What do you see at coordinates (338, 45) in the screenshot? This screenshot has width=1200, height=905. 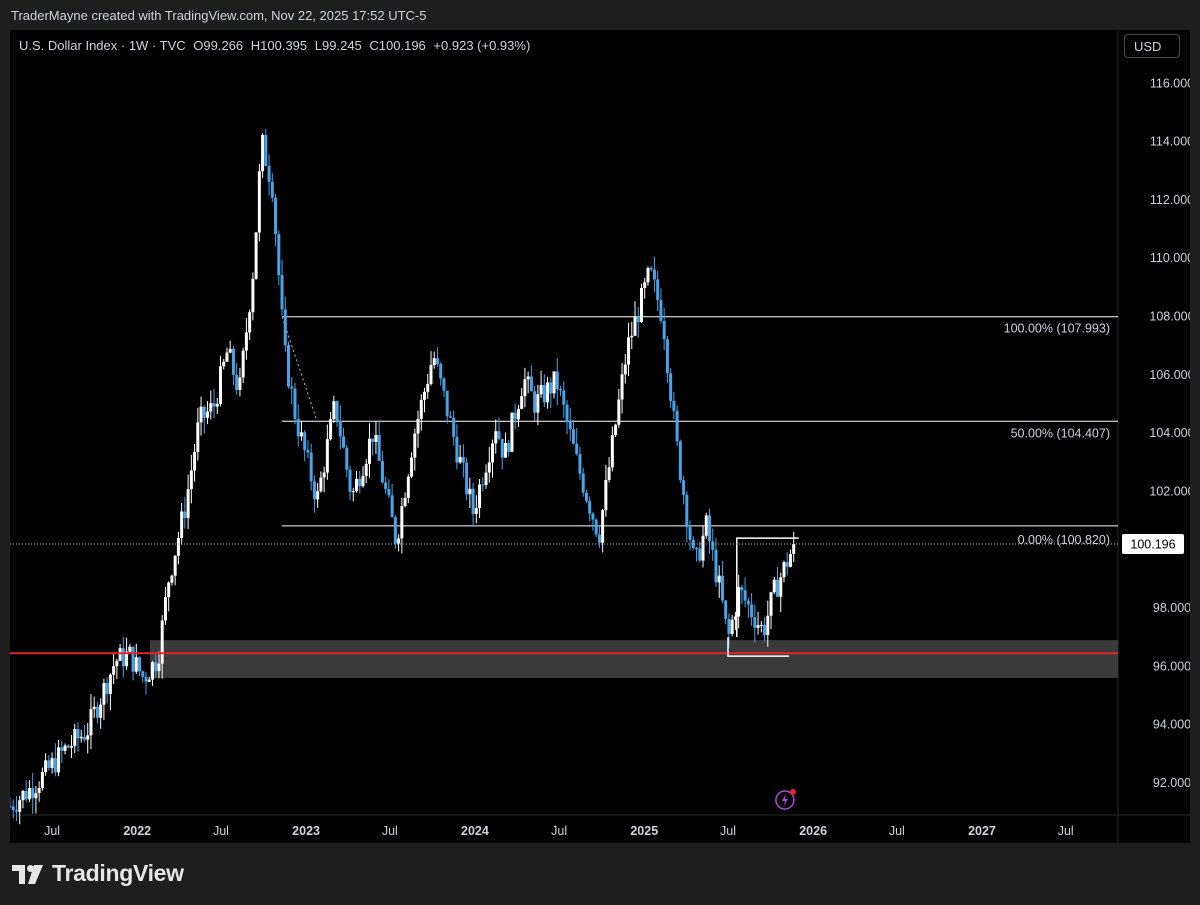 I see `low-value: L99.245` at bounding box center [338, 45].